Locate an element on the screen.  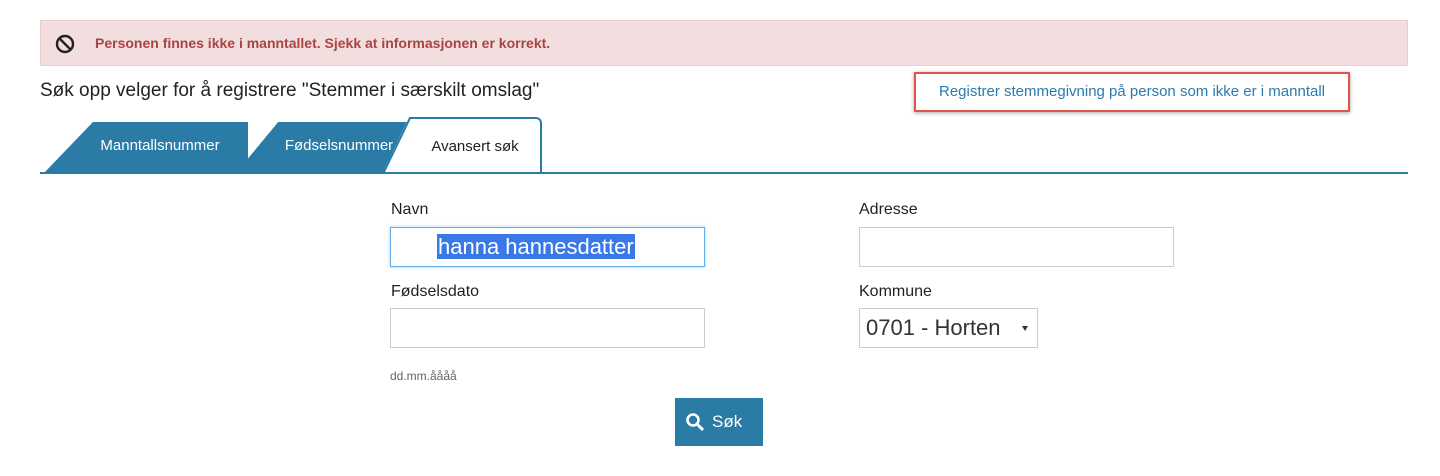
fodselsdato-input is located at coordinates (547, 328).